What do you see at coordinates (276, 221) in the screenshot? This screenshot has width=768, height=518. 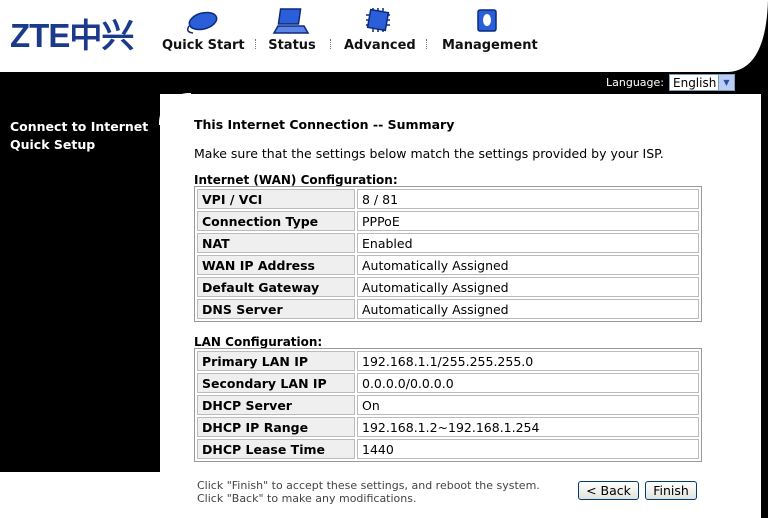 I see `row-key: Connection Type` at bounding box center [276, 221].